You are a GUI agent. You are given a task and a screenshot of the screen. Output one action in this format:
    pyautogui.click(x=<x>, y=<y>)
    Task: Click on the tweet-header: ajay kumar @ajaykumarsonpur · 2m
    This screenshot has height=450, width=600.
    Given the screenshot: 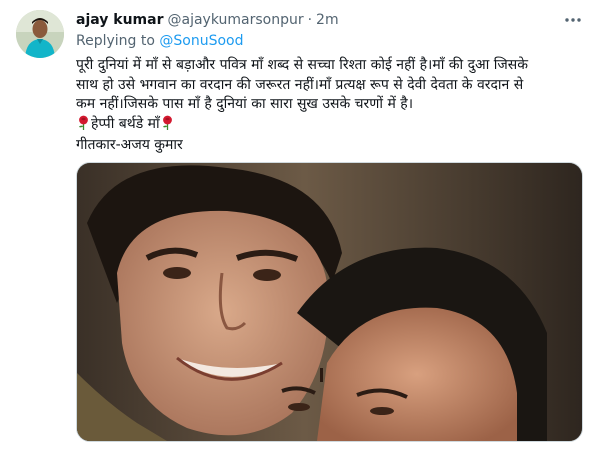 What is the action you would take?
    pyautogui.click(x=332, y=20)
    